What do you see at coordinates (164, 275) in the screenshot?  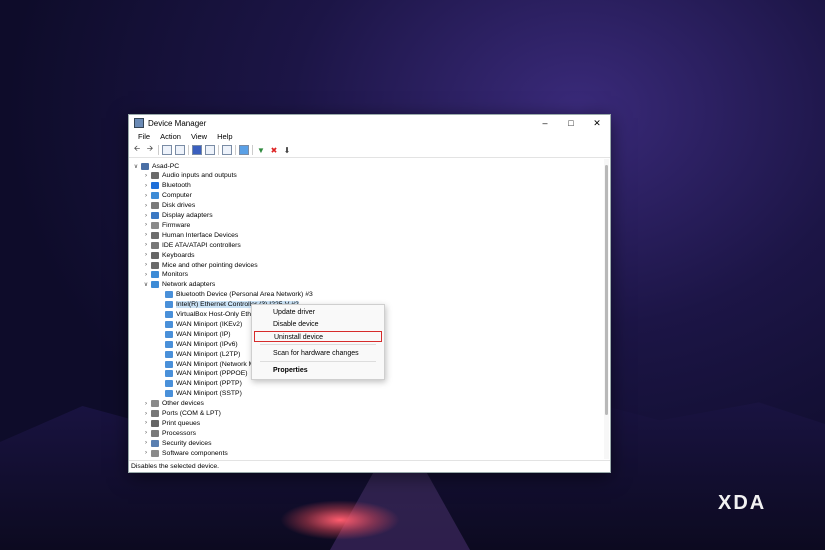 I see `tree-category: › Monitors` at bounding box center [164, 275].